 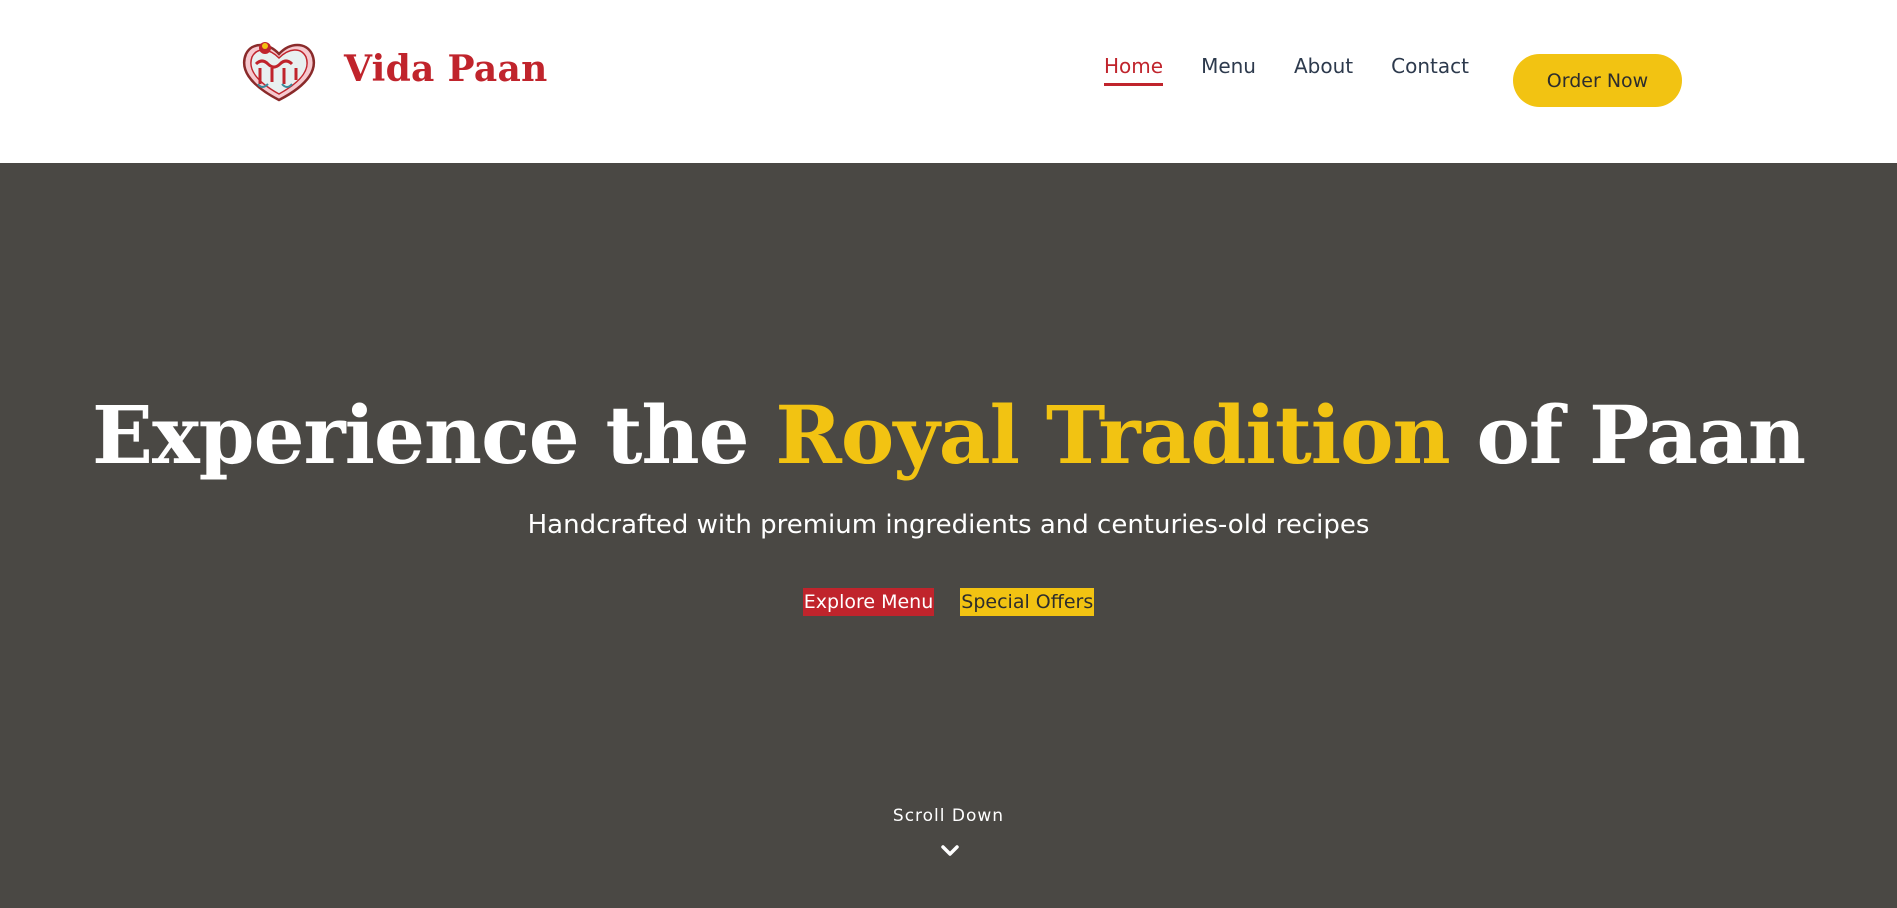 What do you see at coordinates (950, 851) in the screenshot?
I see `chevron-down-icon` at bounding box center [950, 851].